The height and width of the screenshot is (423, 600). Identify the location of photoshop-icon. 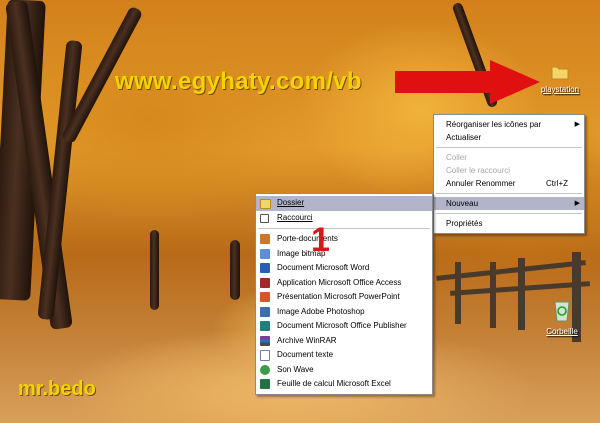
(265, 311).